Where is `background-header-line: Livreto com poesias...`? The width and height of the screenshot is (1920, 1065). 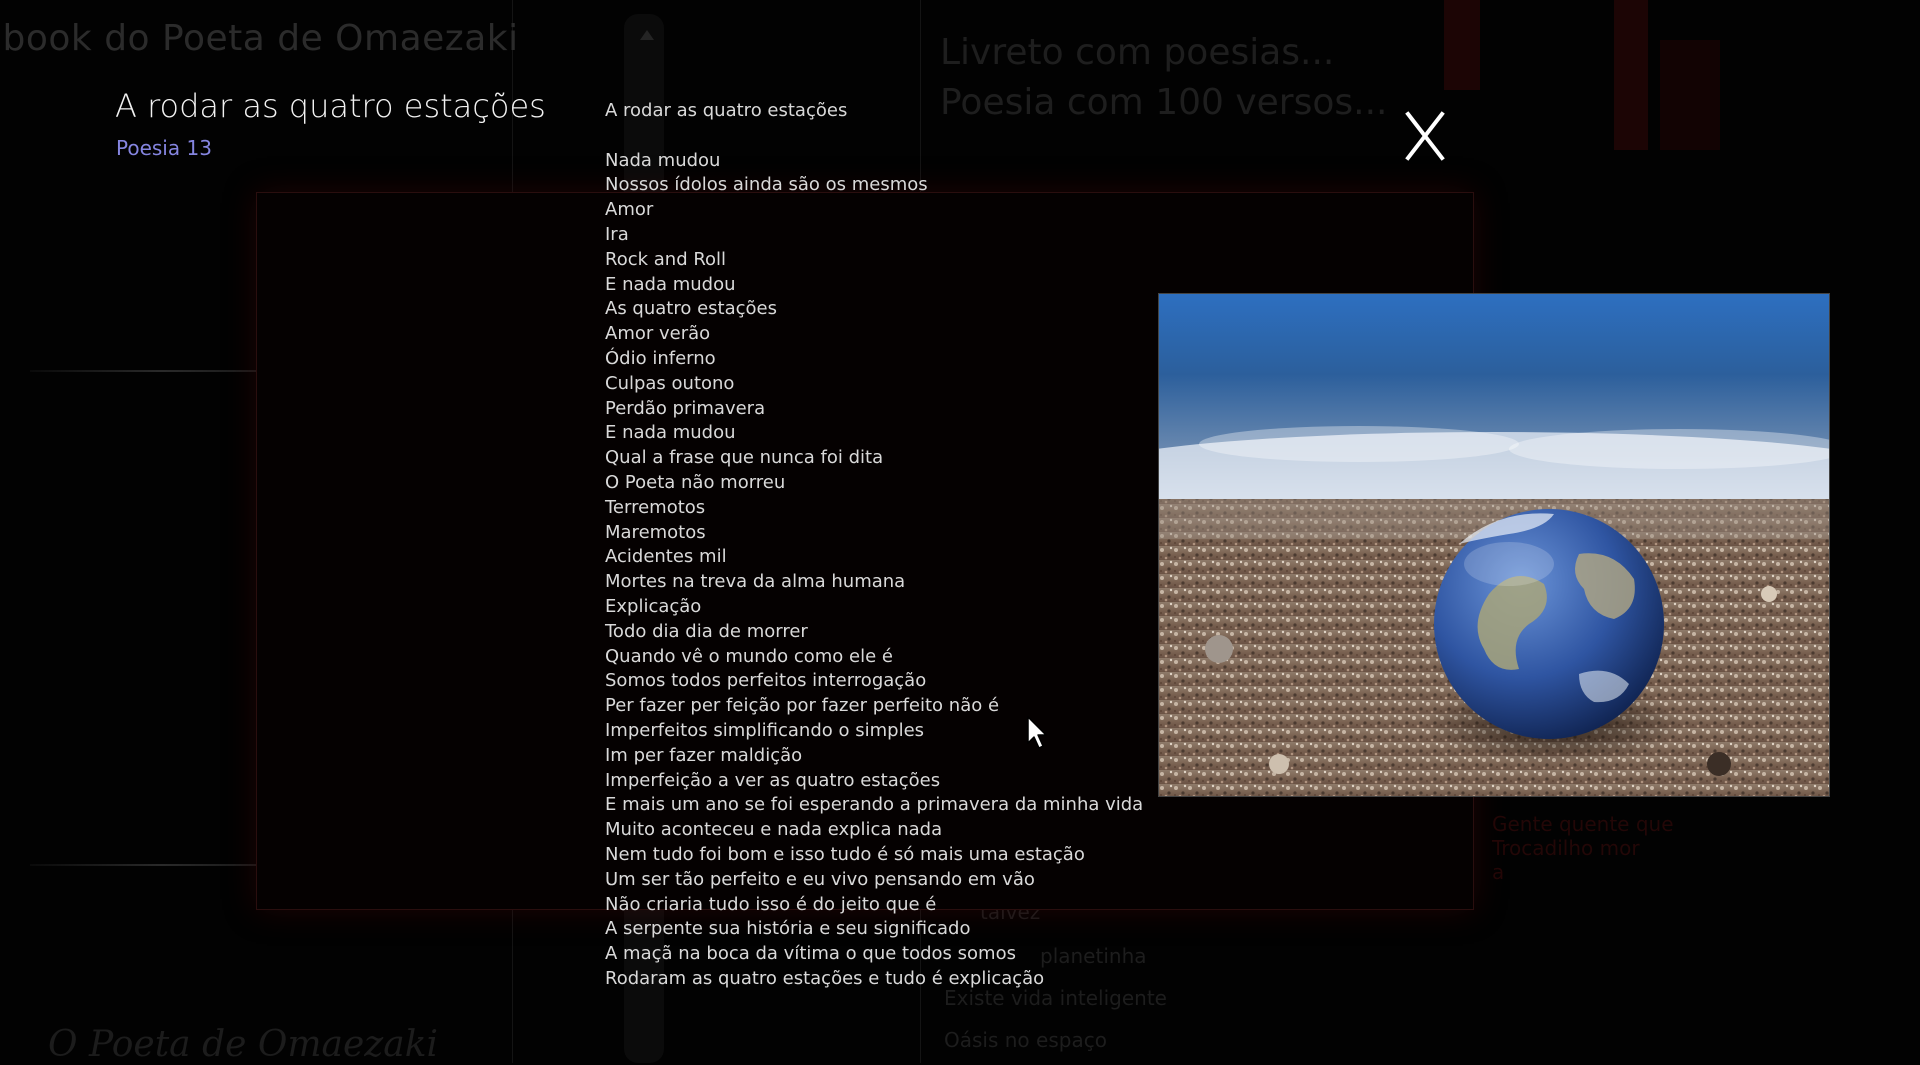 background-header-line: Livreto com poesias... is located at coordinates (1137, 52).